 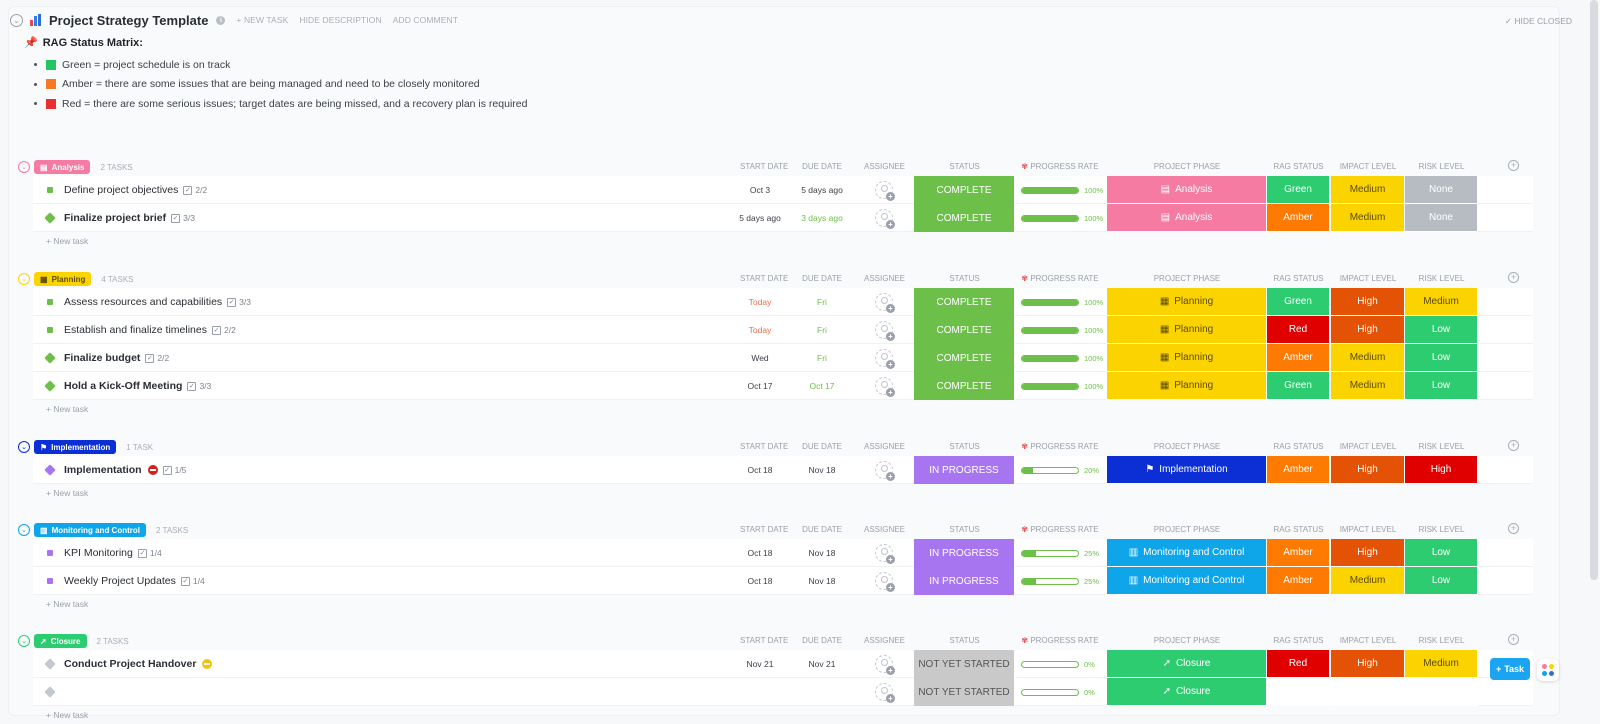 I want to click on risk-level-cell: Medium, so click(x=1441, y=302).